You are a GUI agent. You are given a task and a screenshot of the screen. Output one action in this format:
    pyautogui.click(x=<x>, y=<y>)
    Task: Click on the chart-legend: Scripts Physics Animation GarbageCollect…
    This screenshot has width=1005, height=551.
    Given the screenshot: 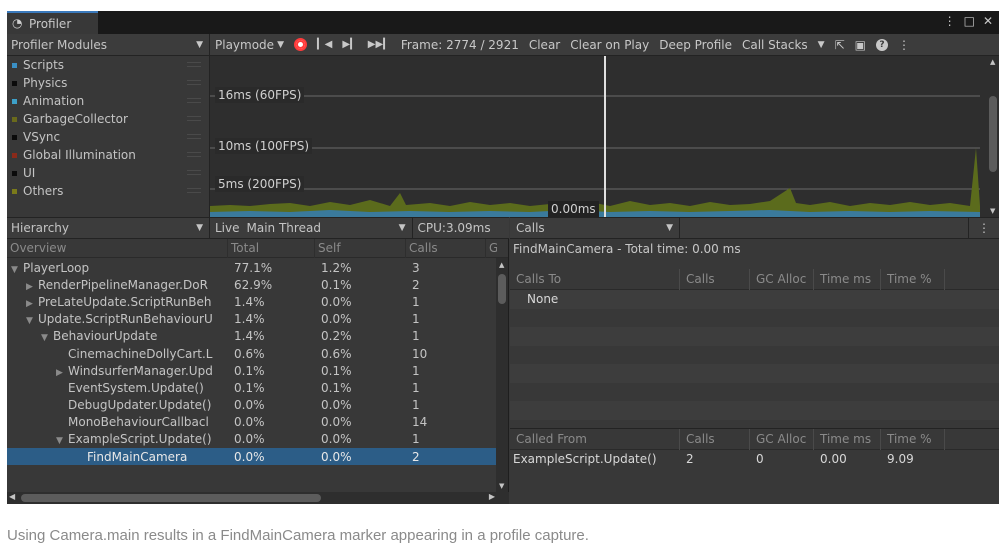 What is the action you would take?
    pyautogui.click(x=108, y=136)
    